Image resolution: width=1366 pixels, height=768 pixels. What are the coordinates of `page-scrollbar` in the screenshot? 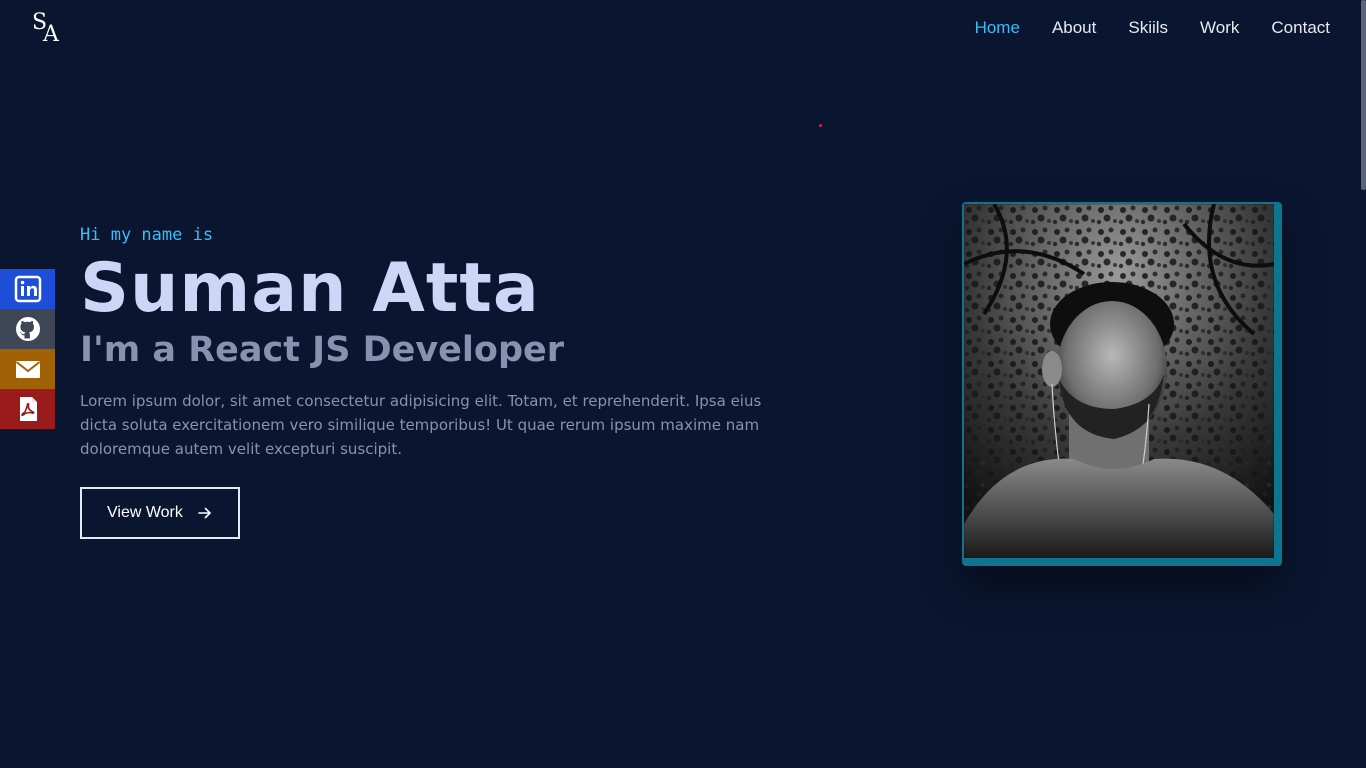 It's located at (1363, 384).